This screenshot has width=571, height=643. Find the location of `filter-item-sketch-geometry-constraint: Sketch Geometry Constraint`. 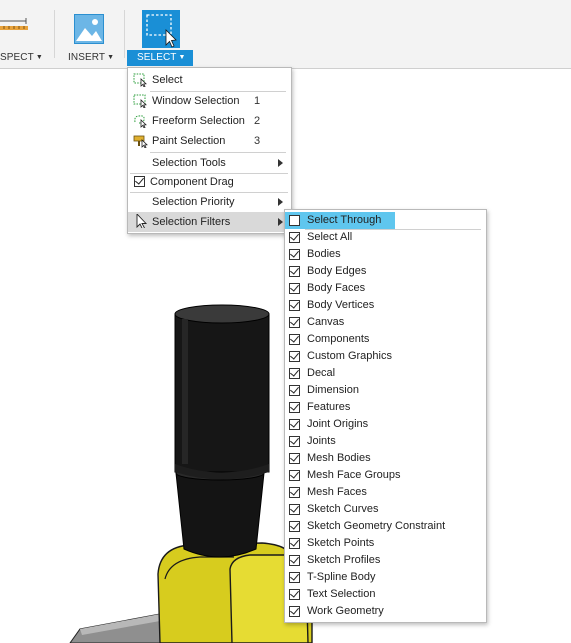

filter-item-sketch-geometry-constraint: Sketch Geometry Constraint is located at coordinates (385, 526).